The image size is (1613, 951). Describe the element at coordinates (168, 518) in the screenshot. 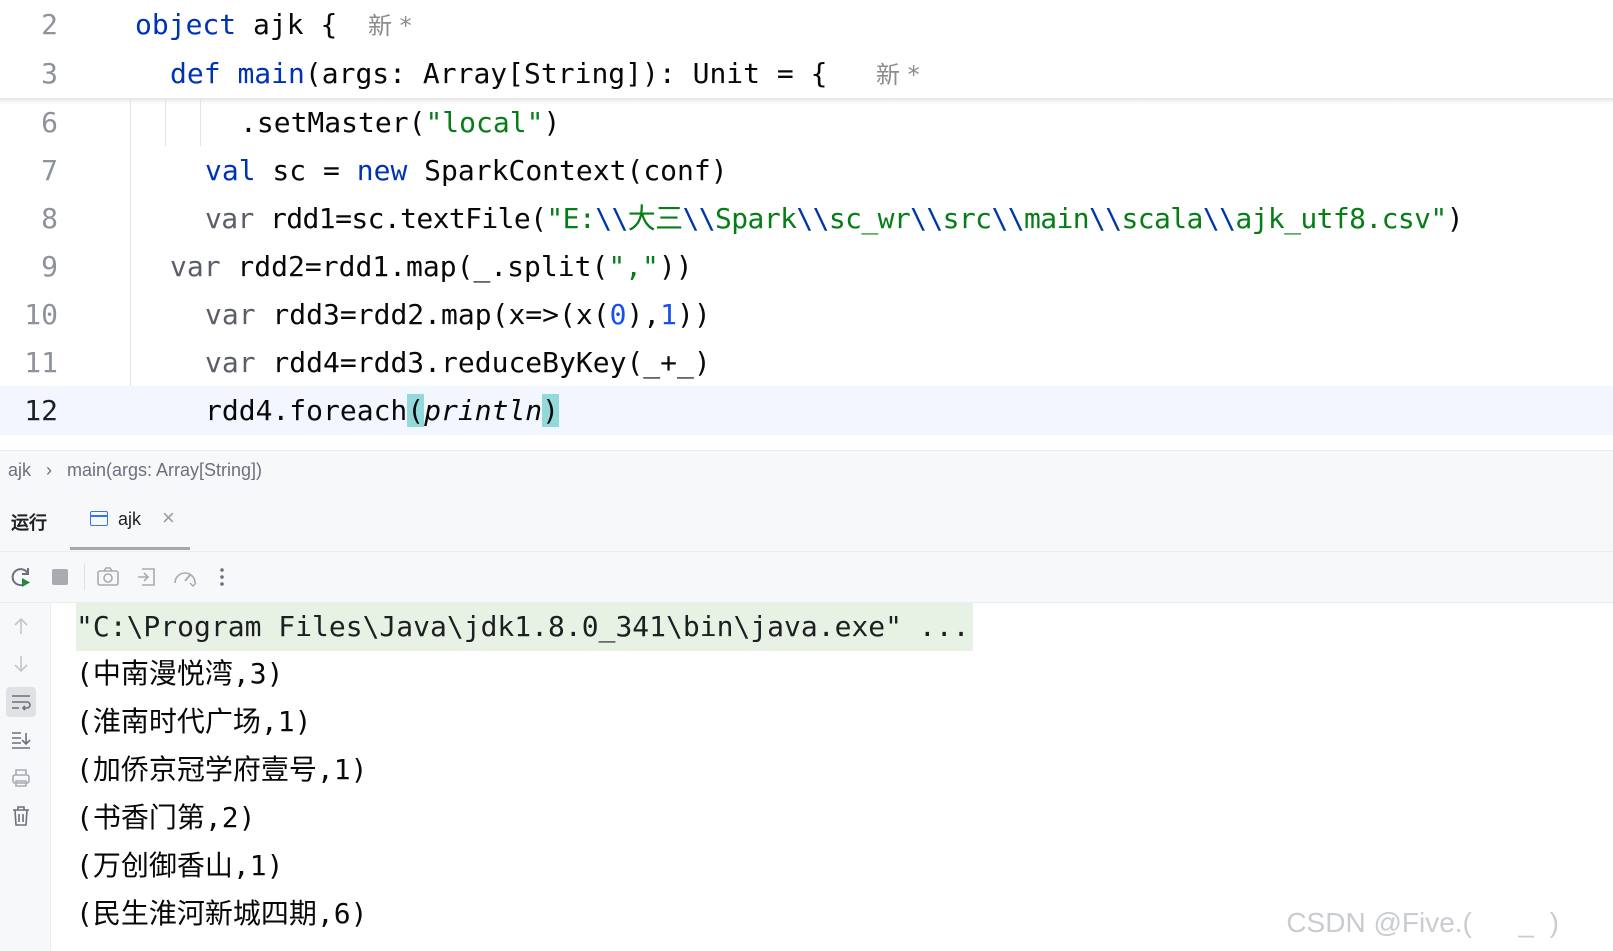

I see `close-icon: ×` at that location.